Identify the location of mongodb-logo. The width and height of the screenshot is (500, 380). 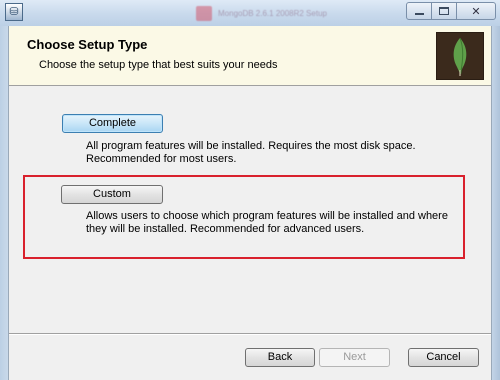
(460, 56).